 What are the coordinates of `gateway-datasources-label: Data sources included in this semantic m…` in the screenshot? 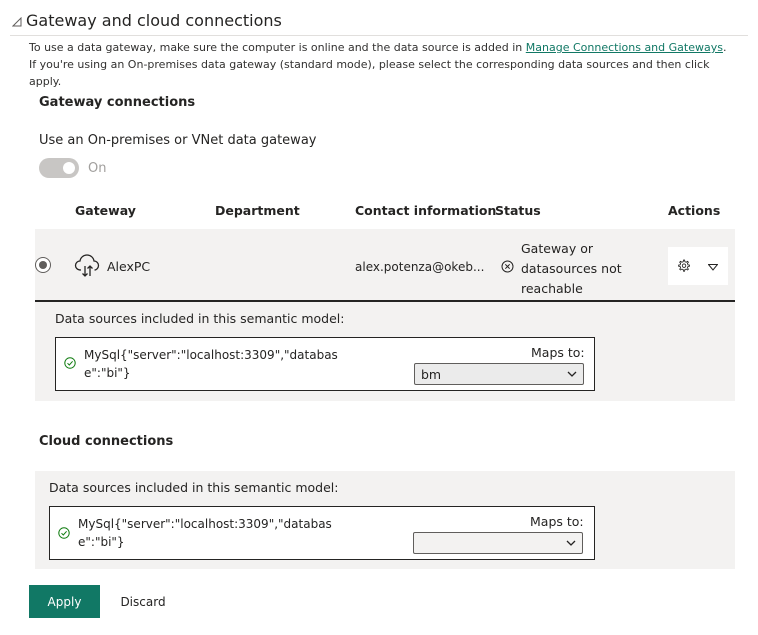 It's located at (200, 318).